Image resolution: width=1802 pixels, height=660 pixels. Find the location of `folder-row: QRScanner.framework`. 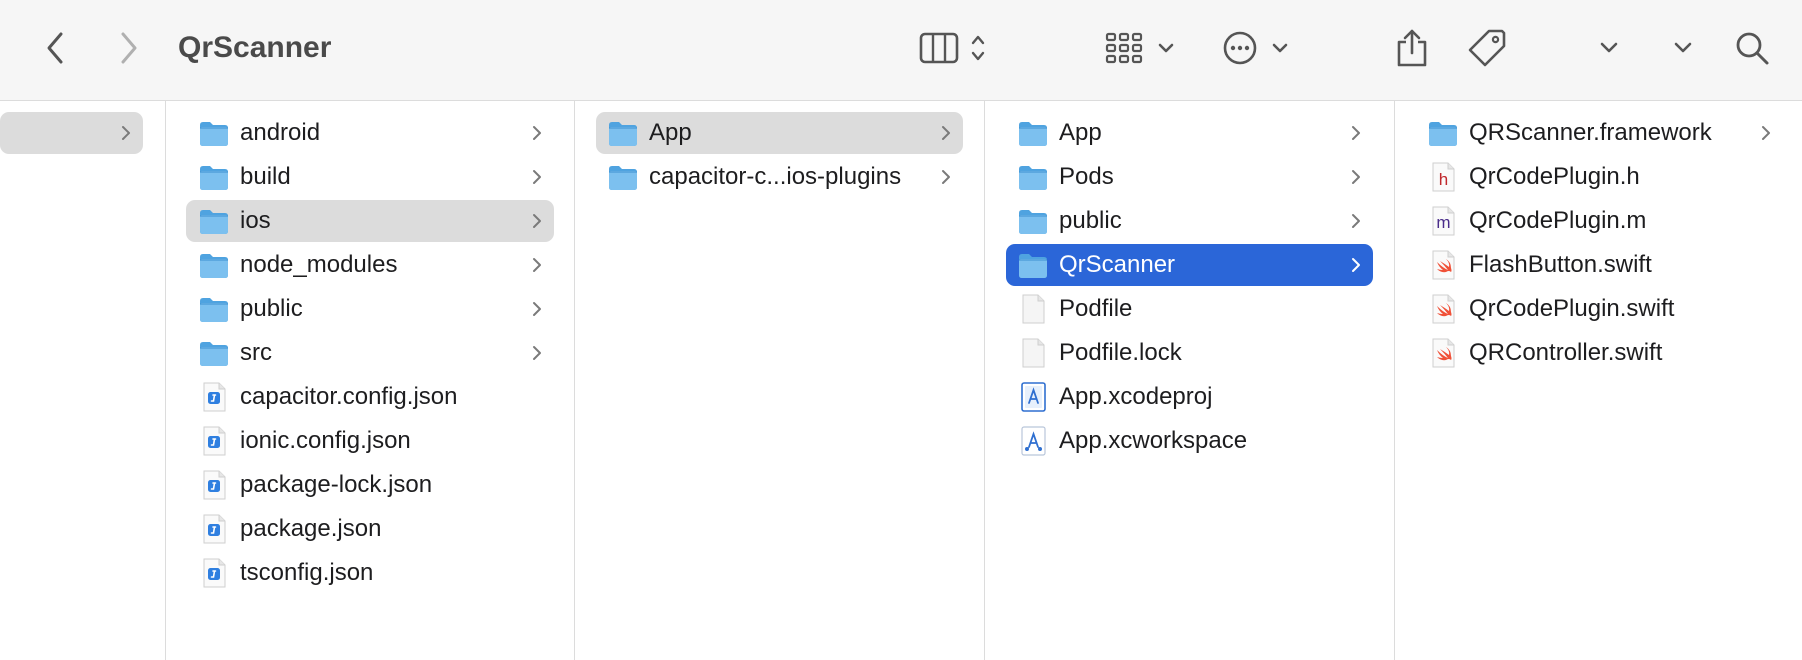

folder-row: QRScanner.framework is located at coordinates (1599, 133).